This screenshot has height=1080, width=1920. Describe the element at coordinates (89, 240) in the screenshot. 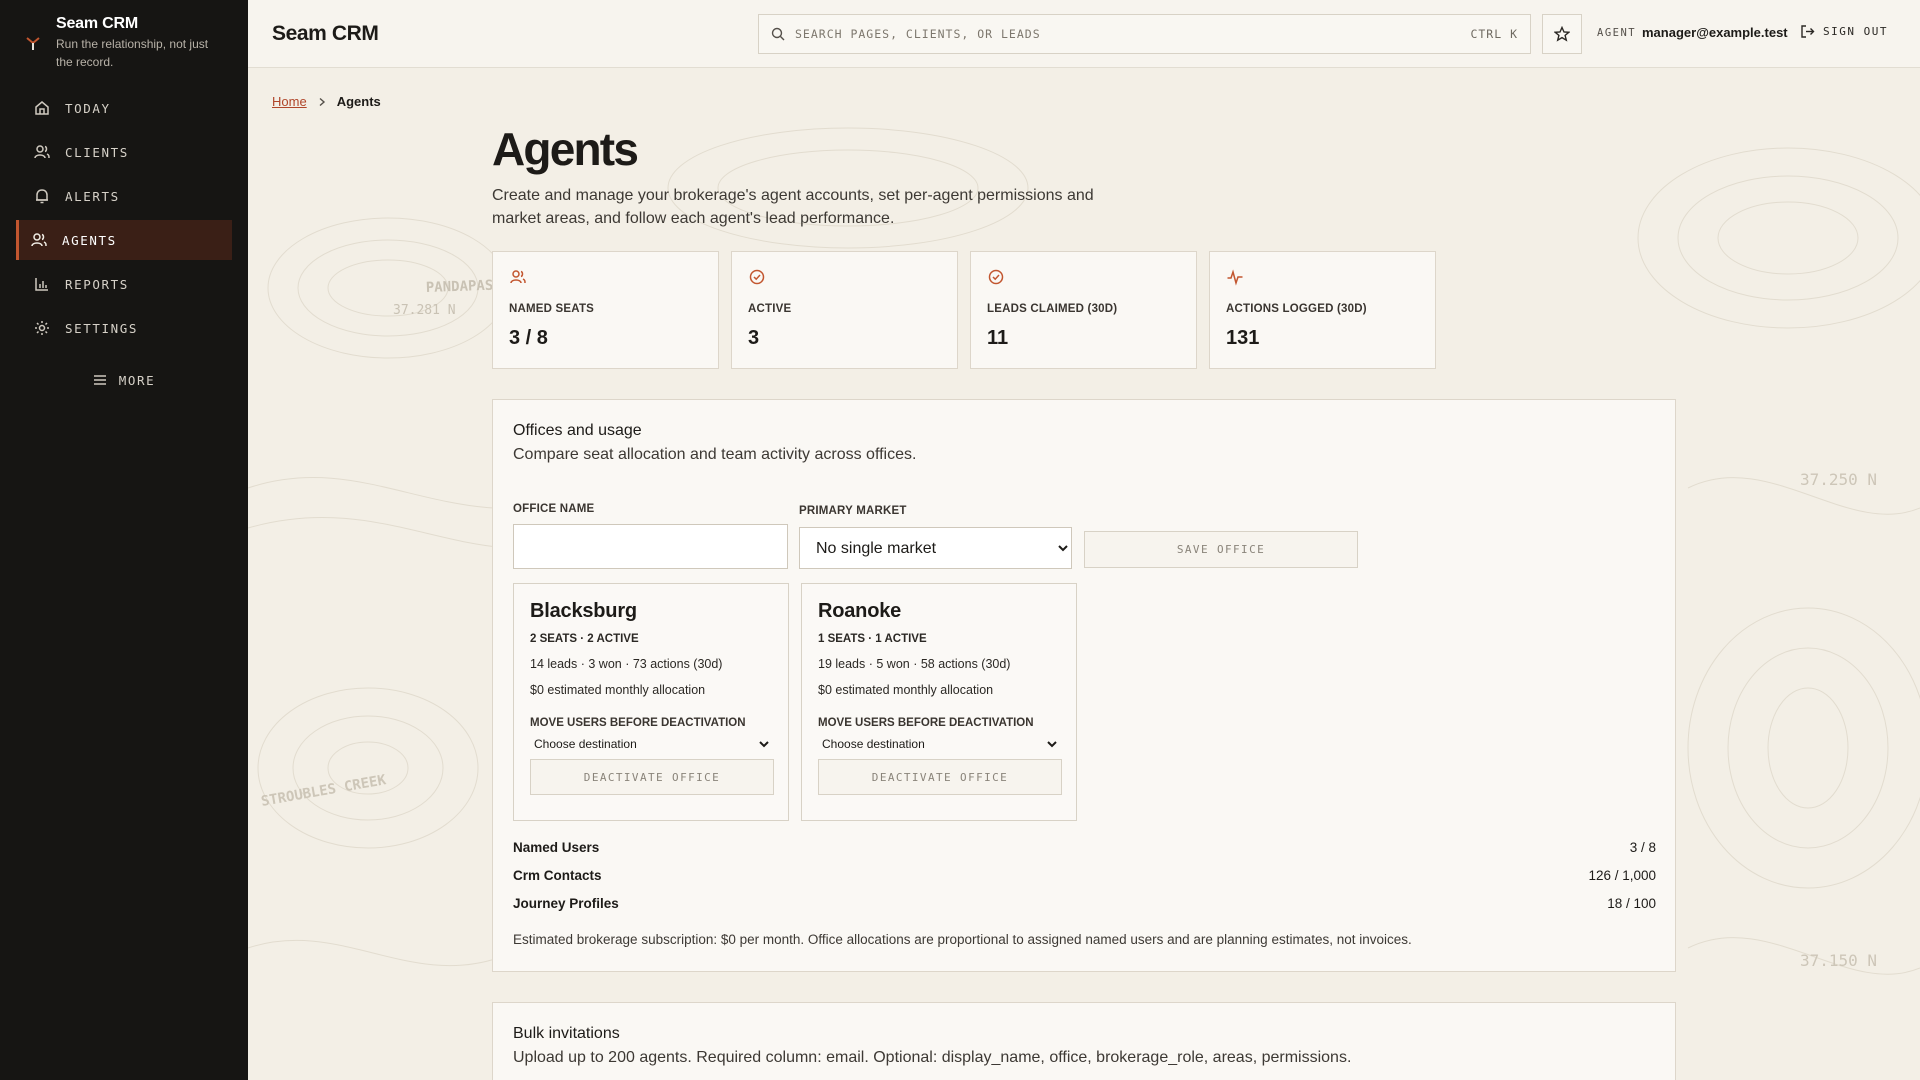

I see `sidebar-item-label: AGENTS` at that location.